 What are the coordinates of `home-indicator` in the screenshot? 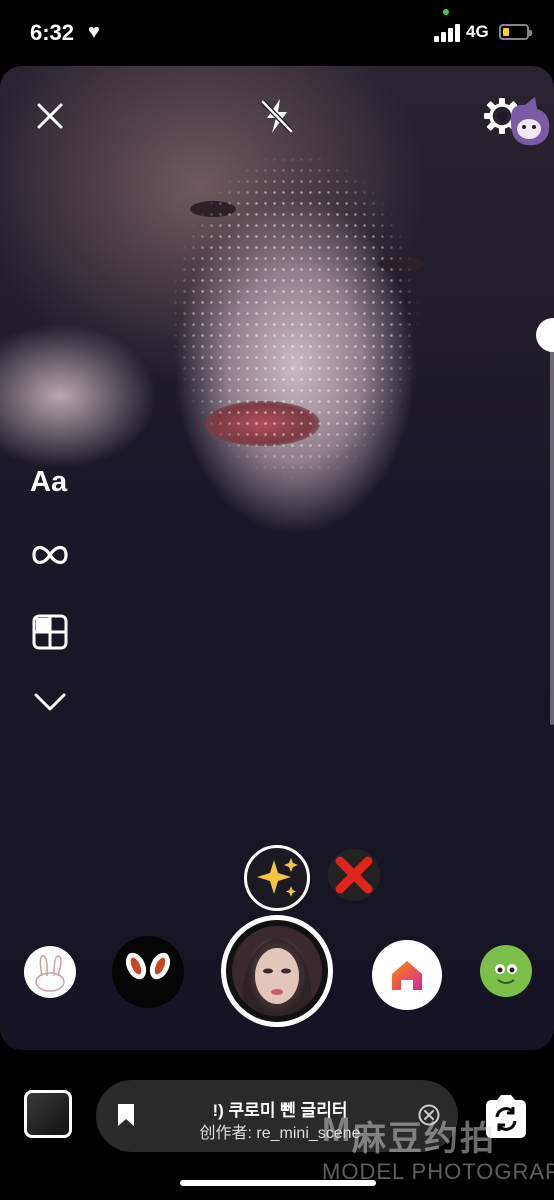 It's located at (278, 1183).